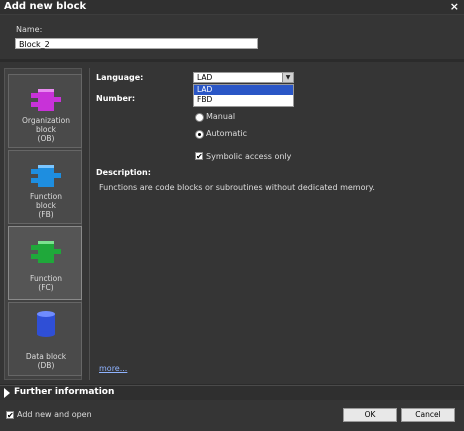 The height and width of the screenshot is (431, 464). What do you see at coordinates (46, 356) in the screenshot?
I see `block-label-line1: Data block` at bounding box center [46, 356].